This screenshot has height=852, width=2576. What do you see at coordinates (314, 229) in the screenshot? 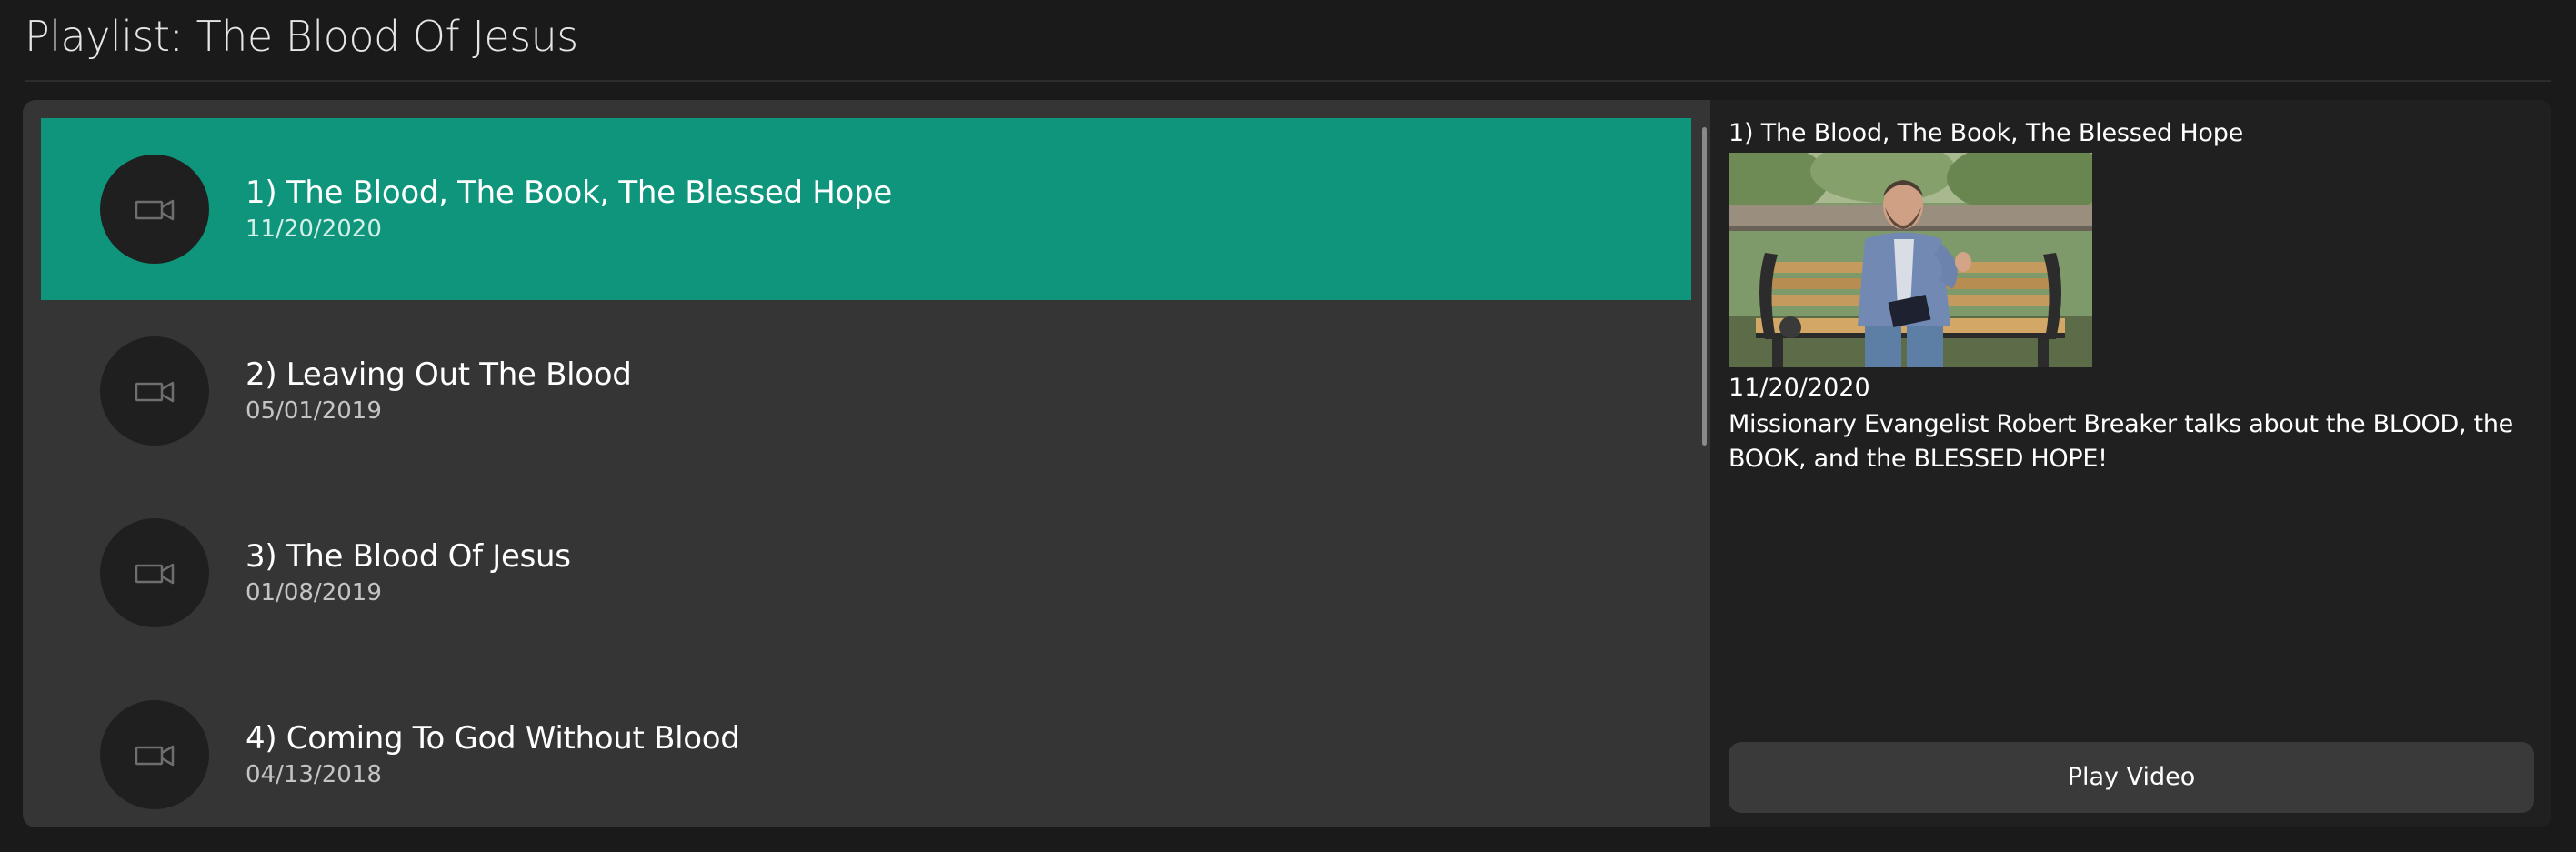
I see `playlist-item-date: 11/20/2020` at bounding box center [314, 229].